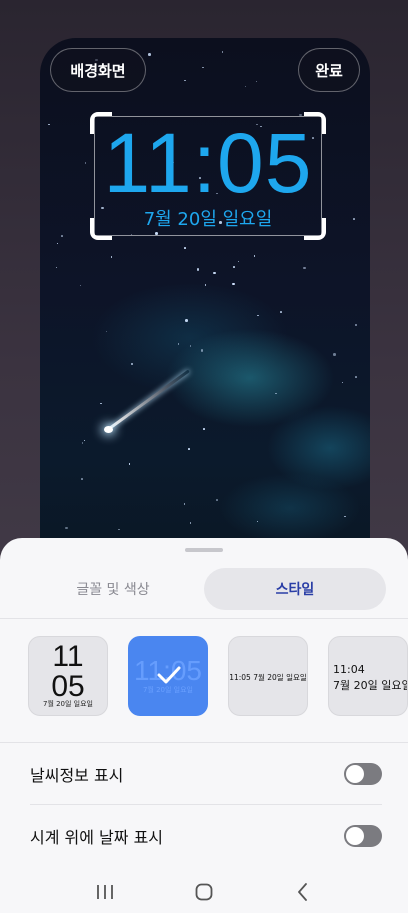 The image size is (408, 913). I want to click on setting-weather-label: 날씨정보 표시, so click(77, 775).